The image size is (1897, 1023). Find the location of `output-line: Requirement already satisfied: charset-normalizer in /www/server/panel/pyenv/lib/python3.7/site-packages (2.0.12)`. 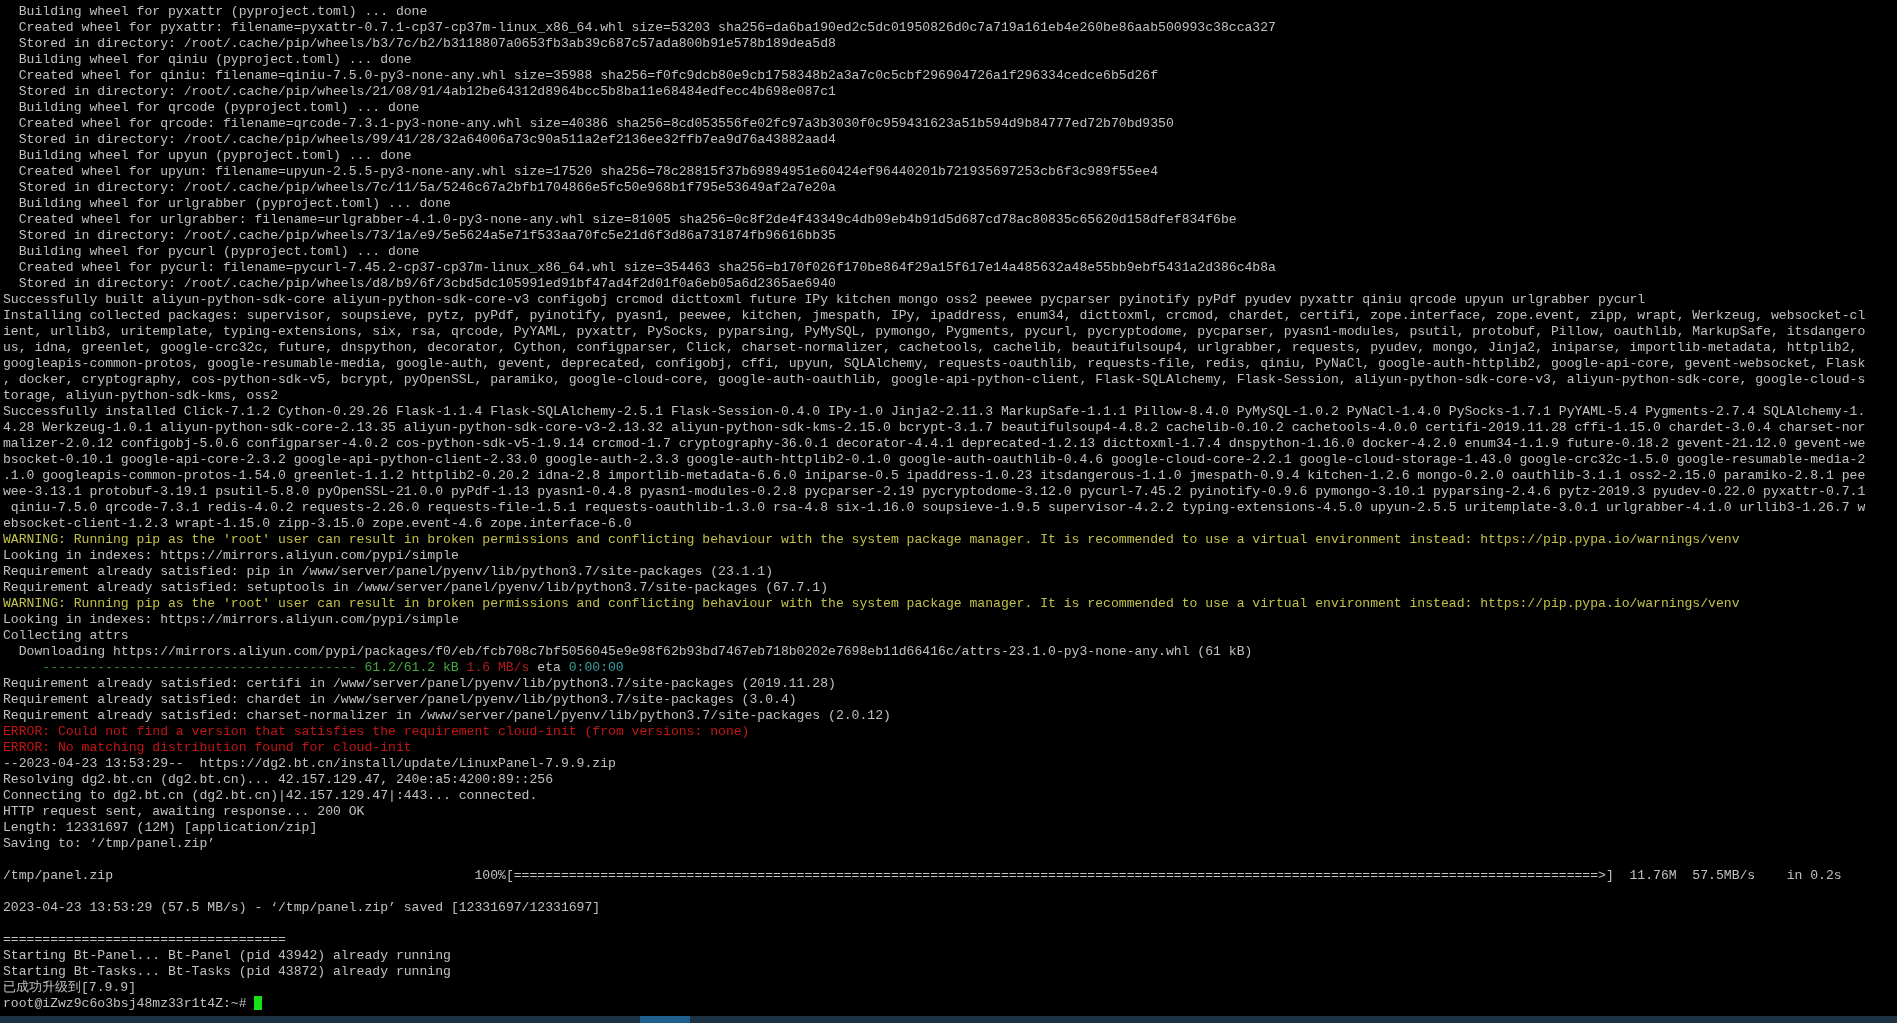

output-line: Requirement already satisfied: charset-normalizer in /www/server/panel/pyenv/lib/python3.7/site-packages (2.0.12) is located at coordinates (447, 715).